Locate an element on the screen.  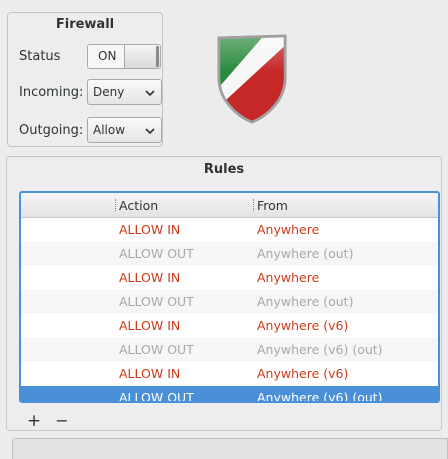
remove-rule-button: − is located at coordinates (62, 421).